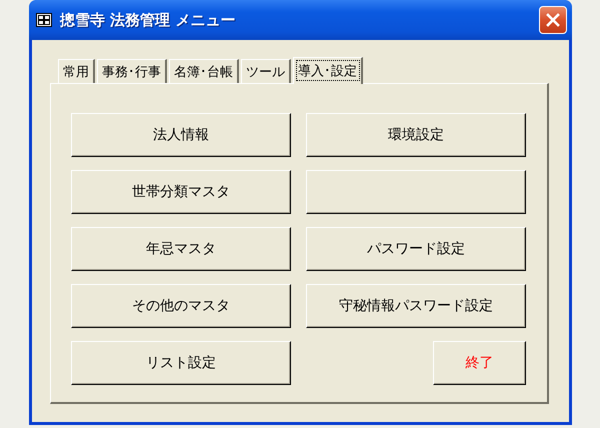 The image size is (600, 428). What do you see at coordinates (44, 20) in the screenshot?
I see `form-icon` at bounding box center [44, 20].